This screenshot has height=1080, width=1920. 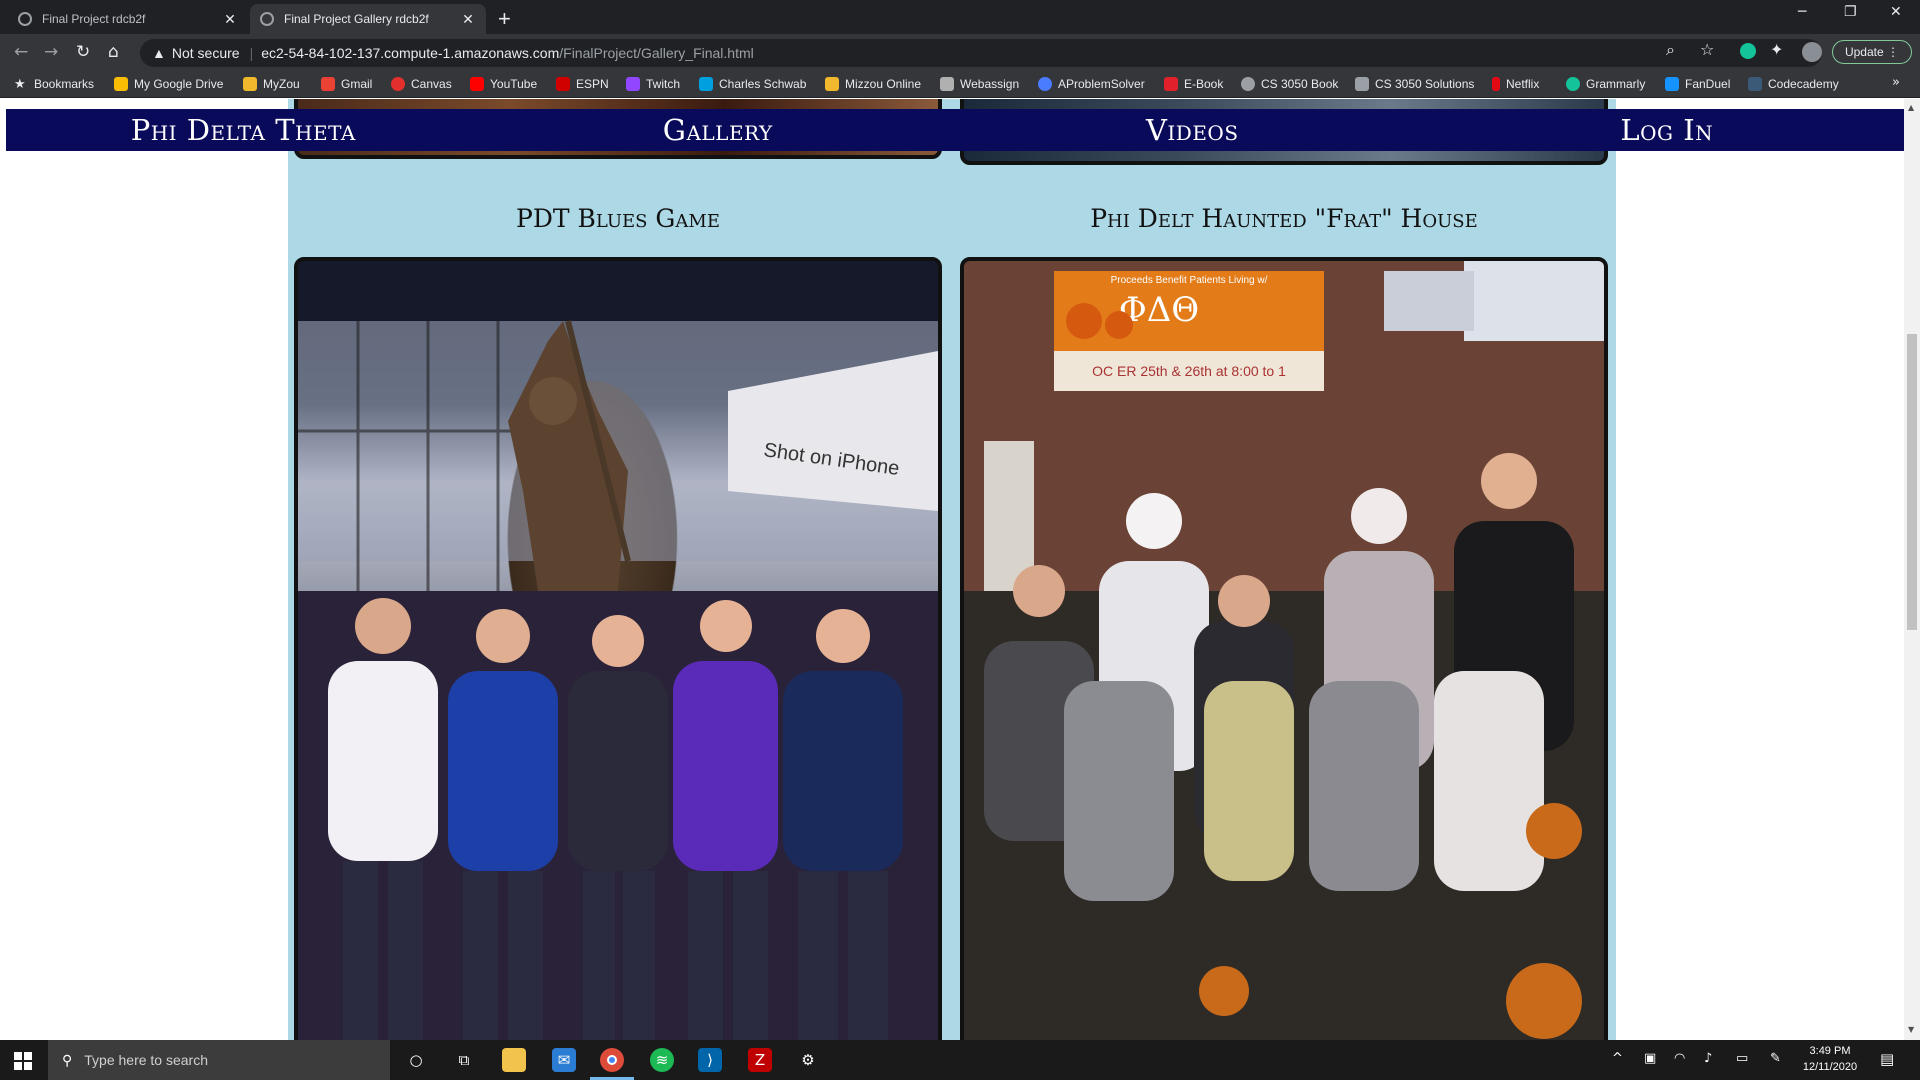 What do you see at coordinates (947, 84) in the screenshot?
I see `webassign-icon` at bounding box center [947, 84].